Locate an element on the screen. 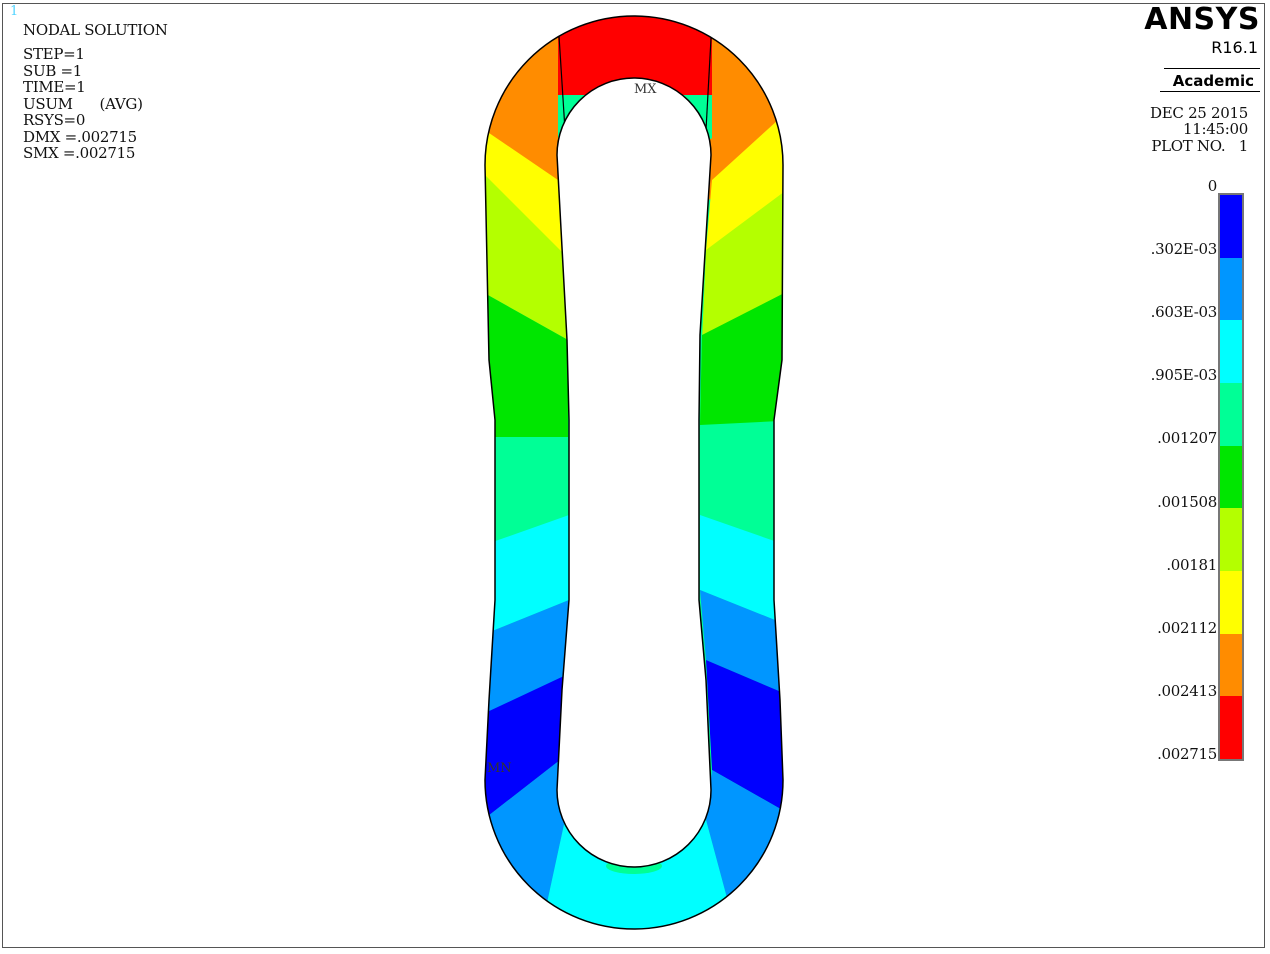 This screenshot has height=954, width=1270. band-bottom-cyan is located at coordinates (639, 874).